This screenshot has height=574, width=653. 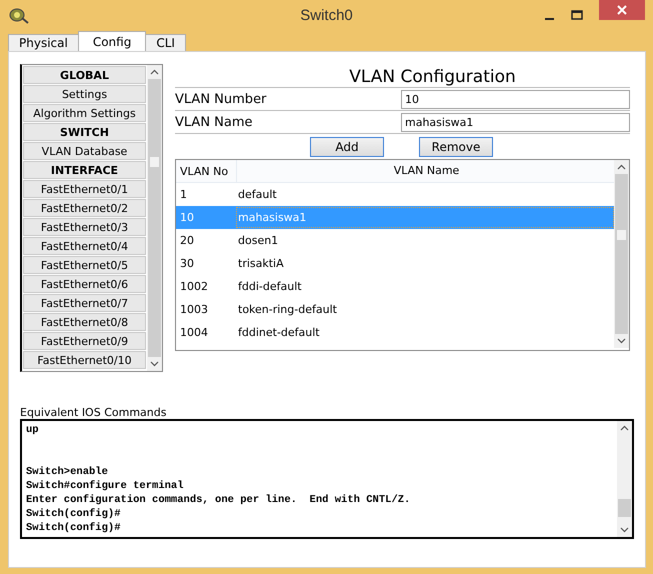 What do you see at coordinates (84, 360) in the screenshot?
I see `sidebar-item: FastEthernet0/10` at bounding box center [84, 360].